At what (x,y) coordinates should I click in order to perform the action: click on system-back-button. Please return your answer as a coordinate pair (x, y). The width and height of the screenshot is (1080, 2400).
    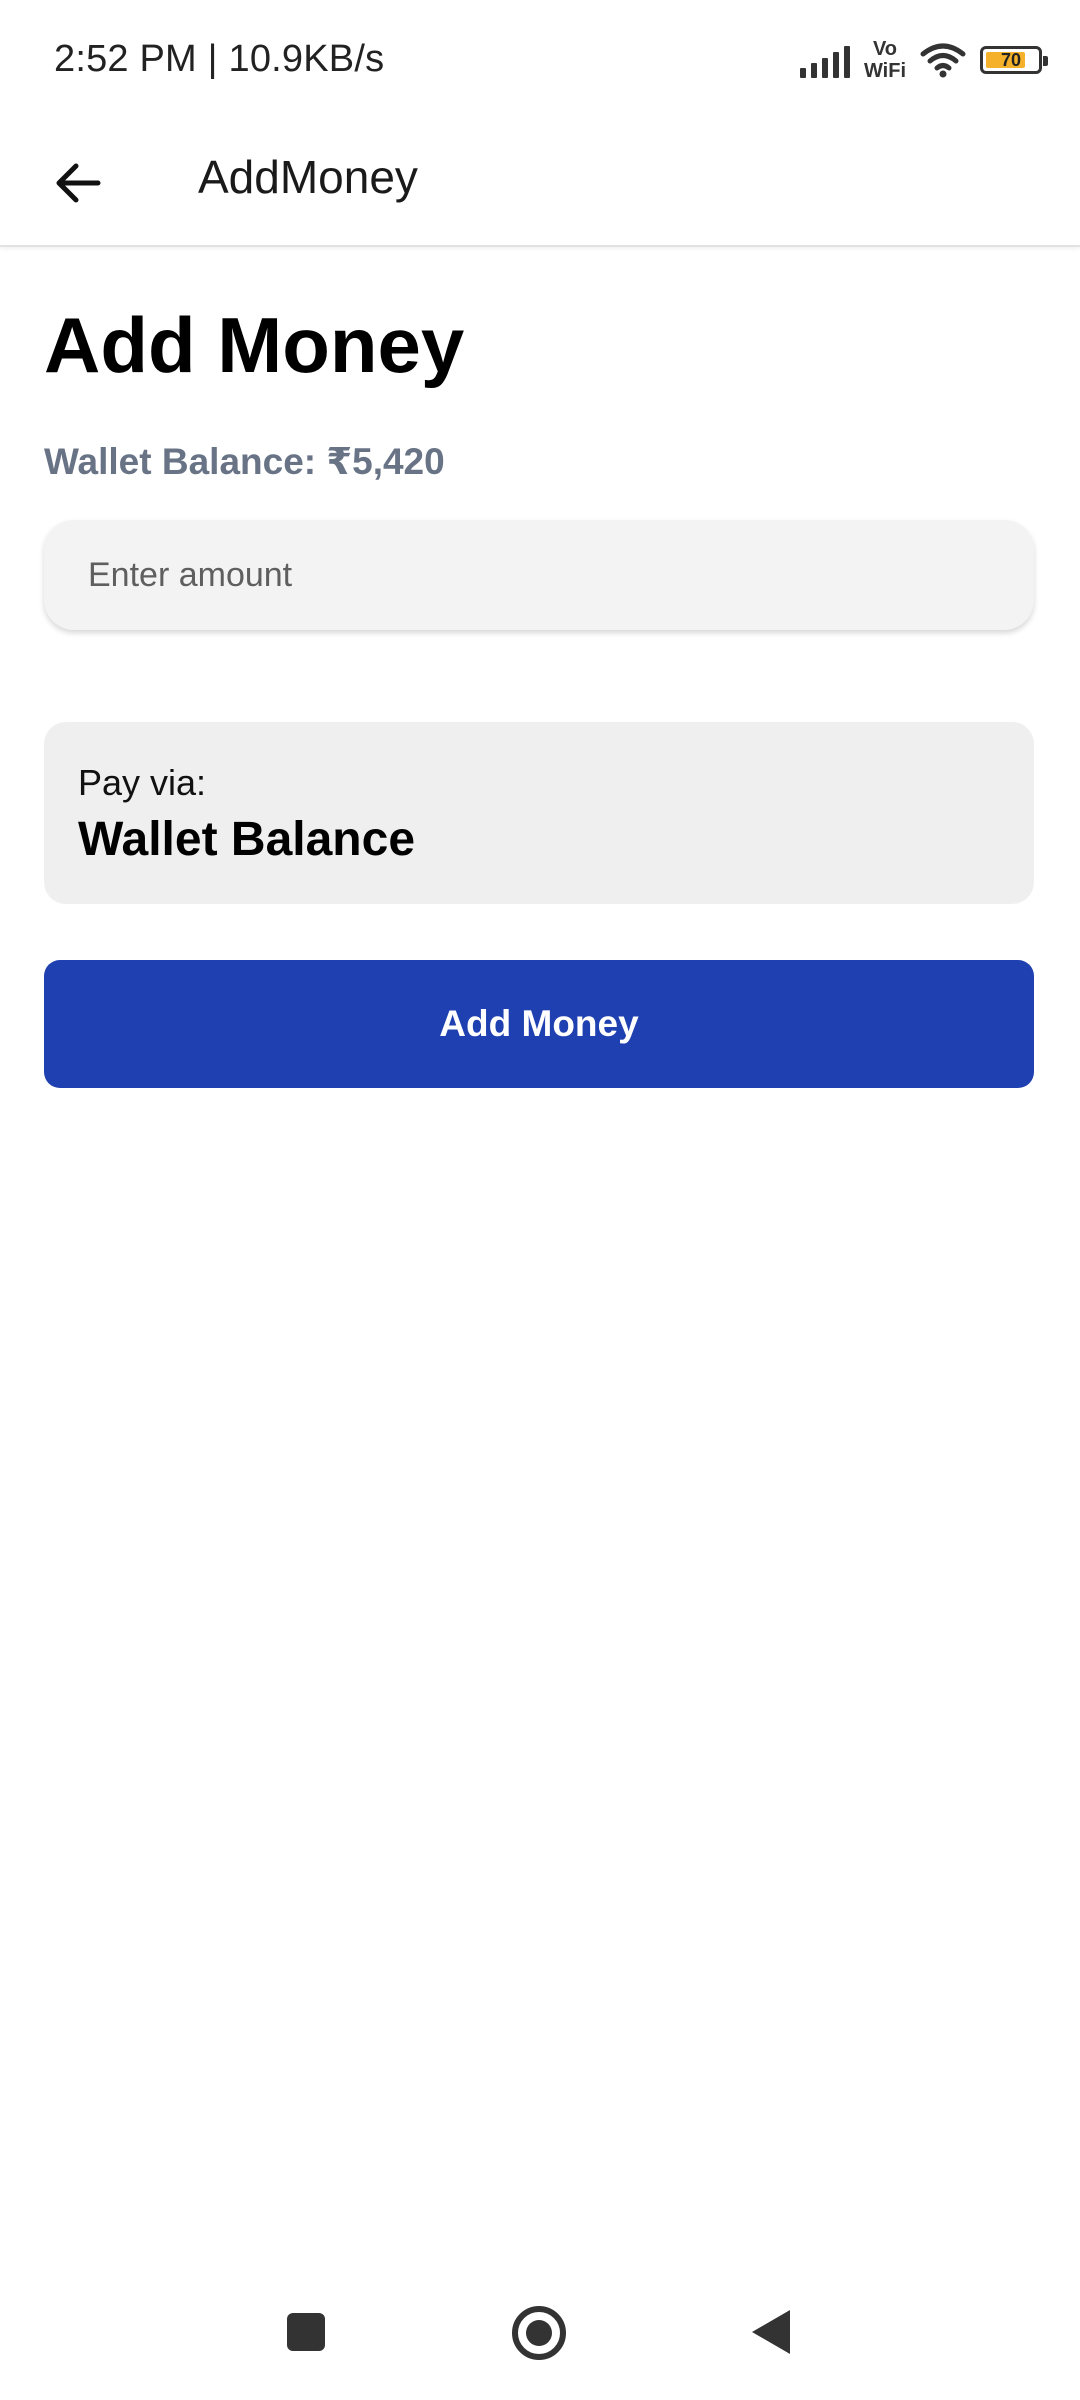
    Looking at the image, I should click on (771, 2332).